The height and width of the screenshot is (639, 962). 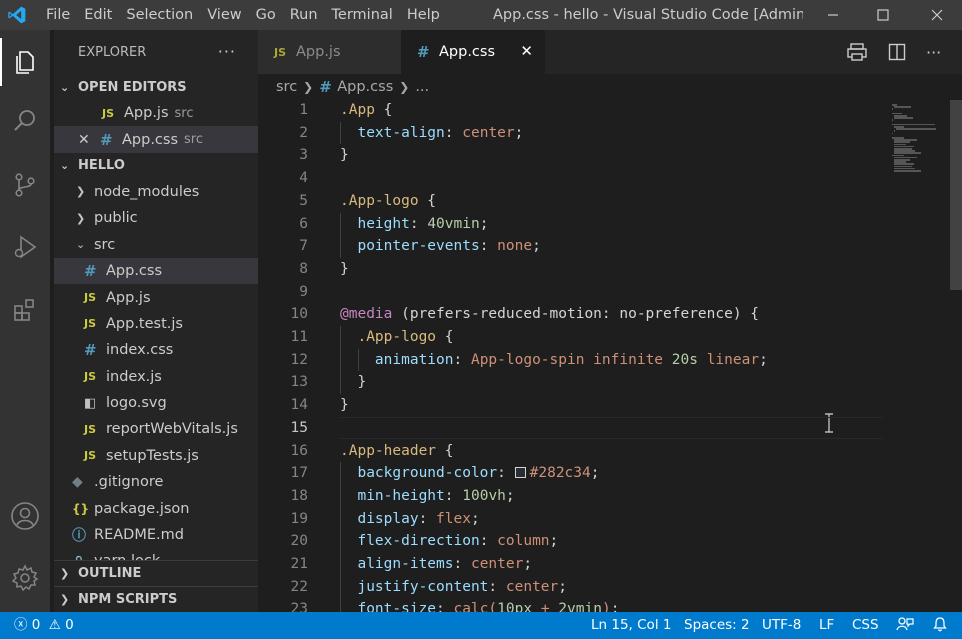 I want to click on search-icon, so click(x=25, y=121).